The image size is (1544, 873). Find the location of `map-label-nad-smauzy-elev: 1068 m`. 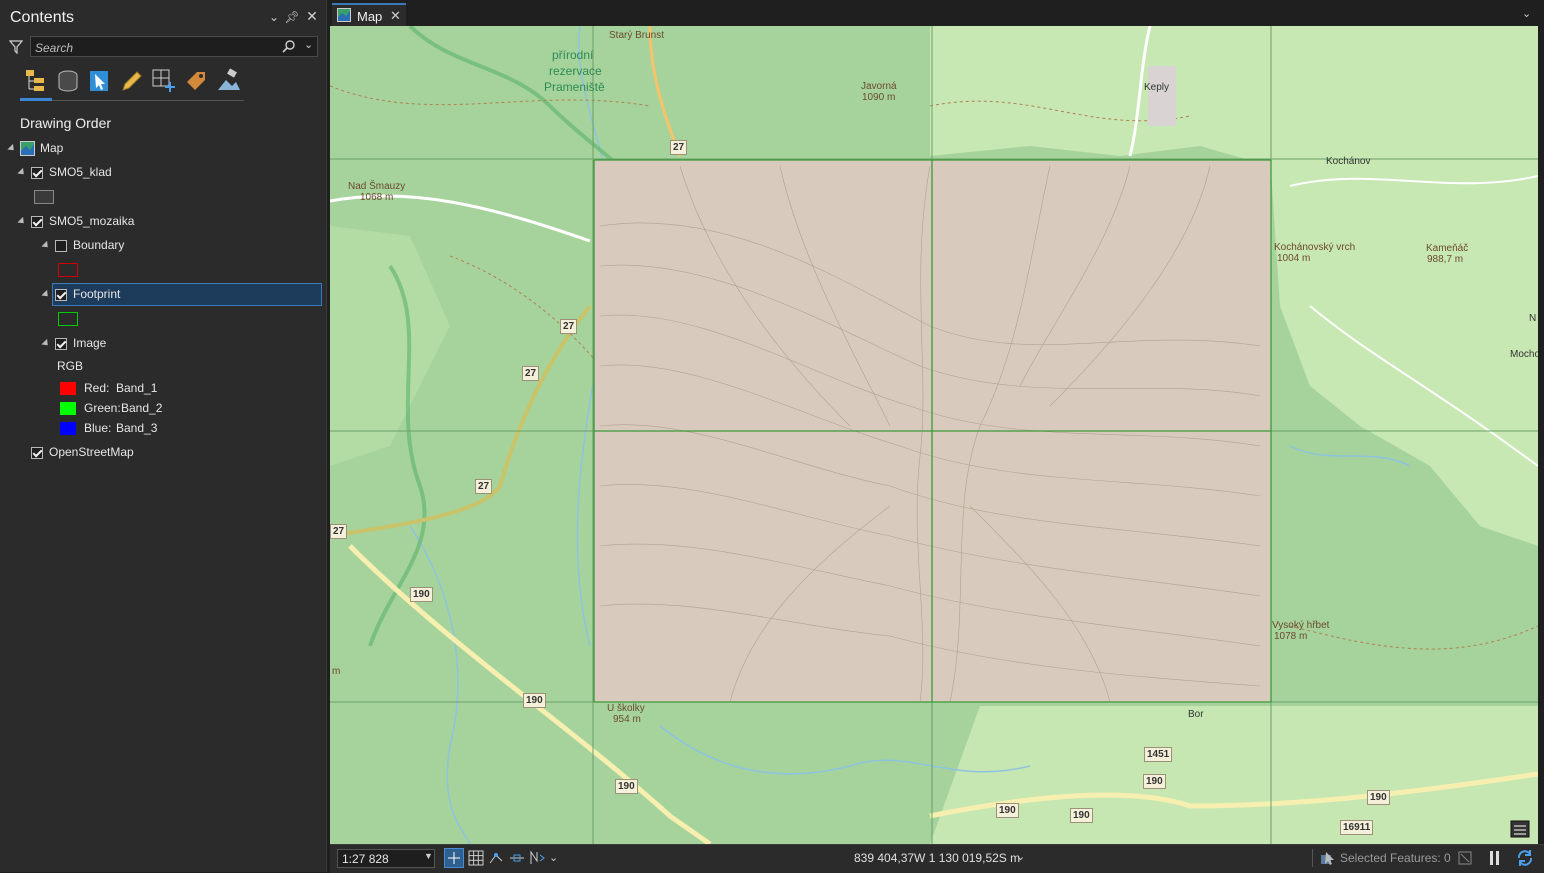

map-label-nad-smauzy-elev: 1068 m is located at coordinates (377, 197).